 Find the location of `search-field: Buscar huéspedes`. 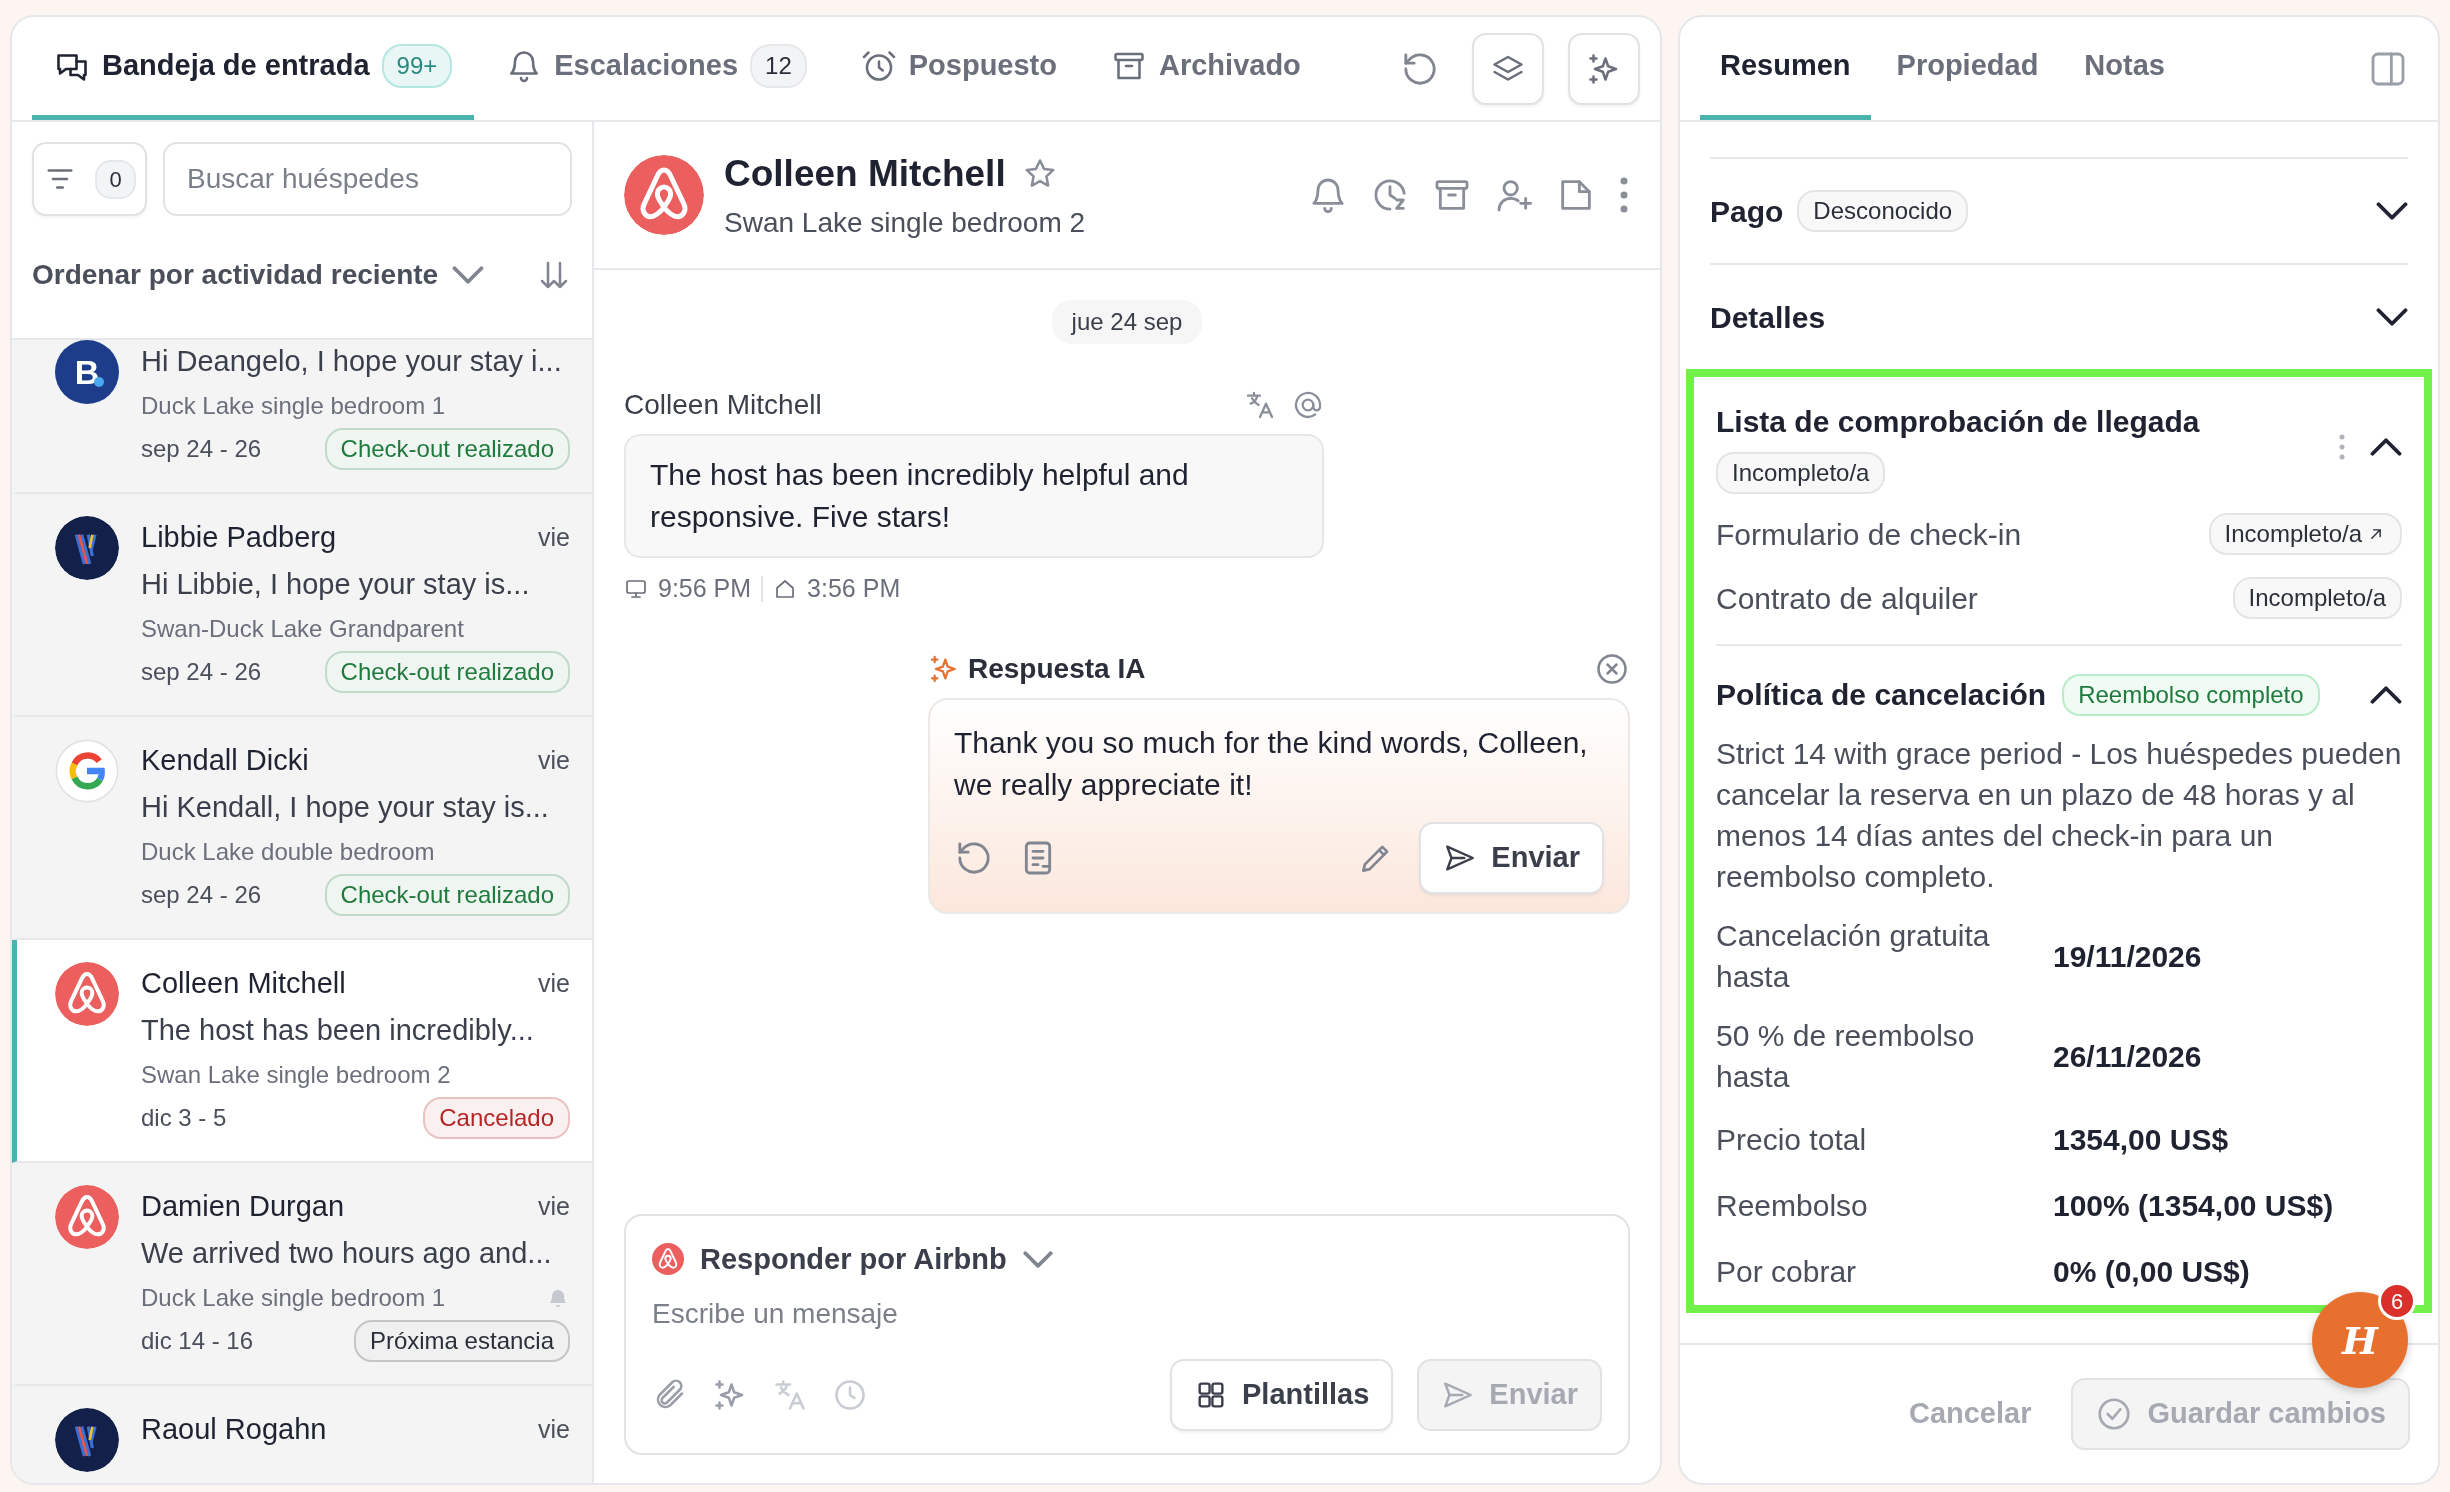

search-field: Buscar huéspedes is located at coordinates (367, 179).